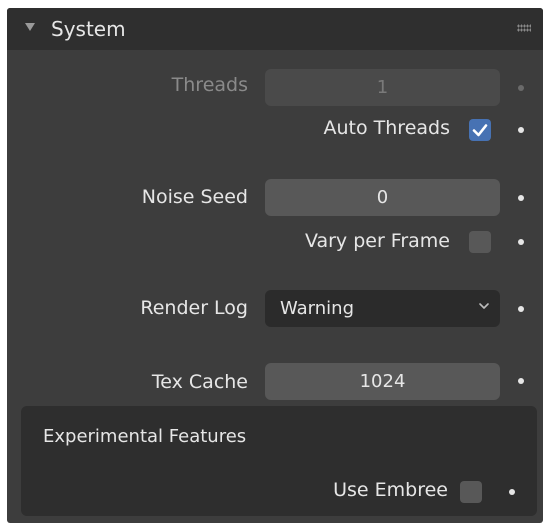  What do you see at coordinates (194, 308) in the screenshot?
I see `render-log-label: Render Log` at bounding box center [194, 308].